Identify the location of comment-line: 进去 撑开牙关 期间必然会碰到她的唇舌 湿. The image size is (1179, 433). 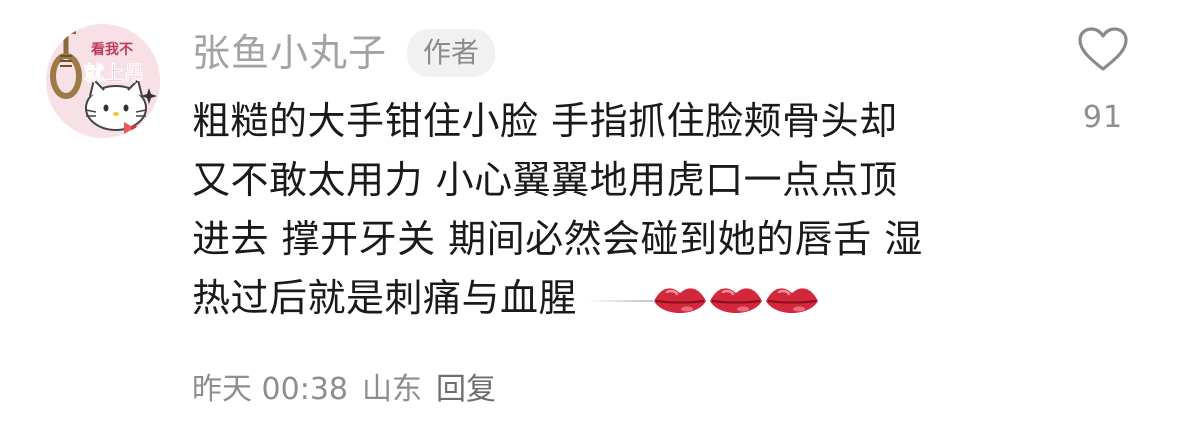
(557, 239).